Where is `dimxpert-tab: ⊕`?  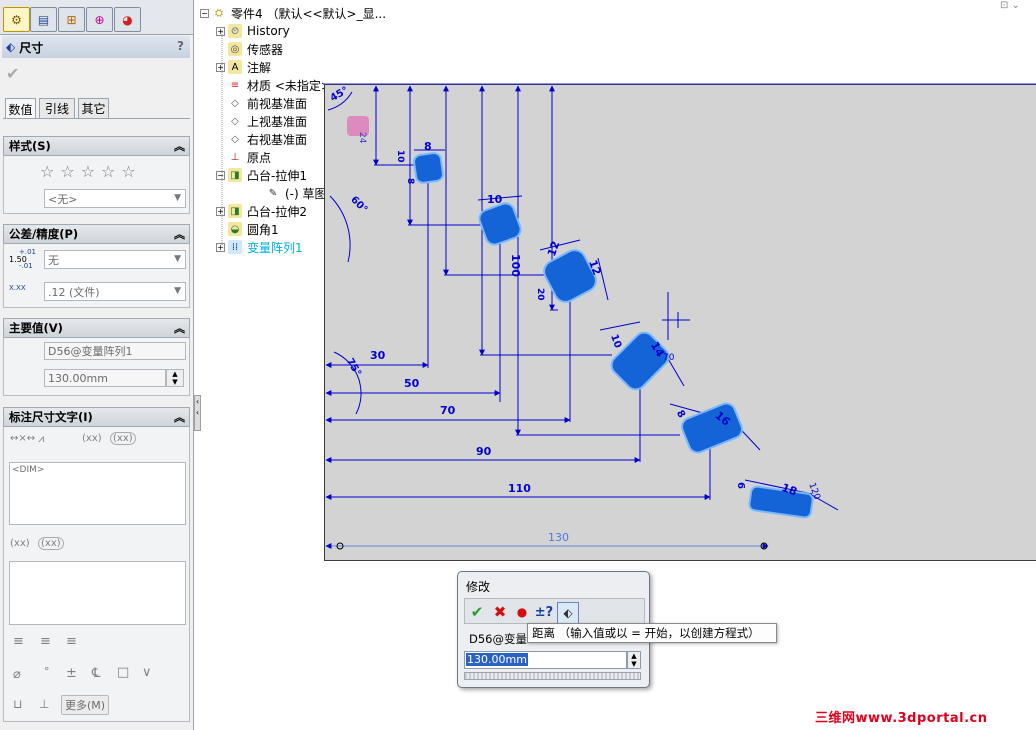
dimxpert-tab: ⊕ is located at coordinates (99, 19).